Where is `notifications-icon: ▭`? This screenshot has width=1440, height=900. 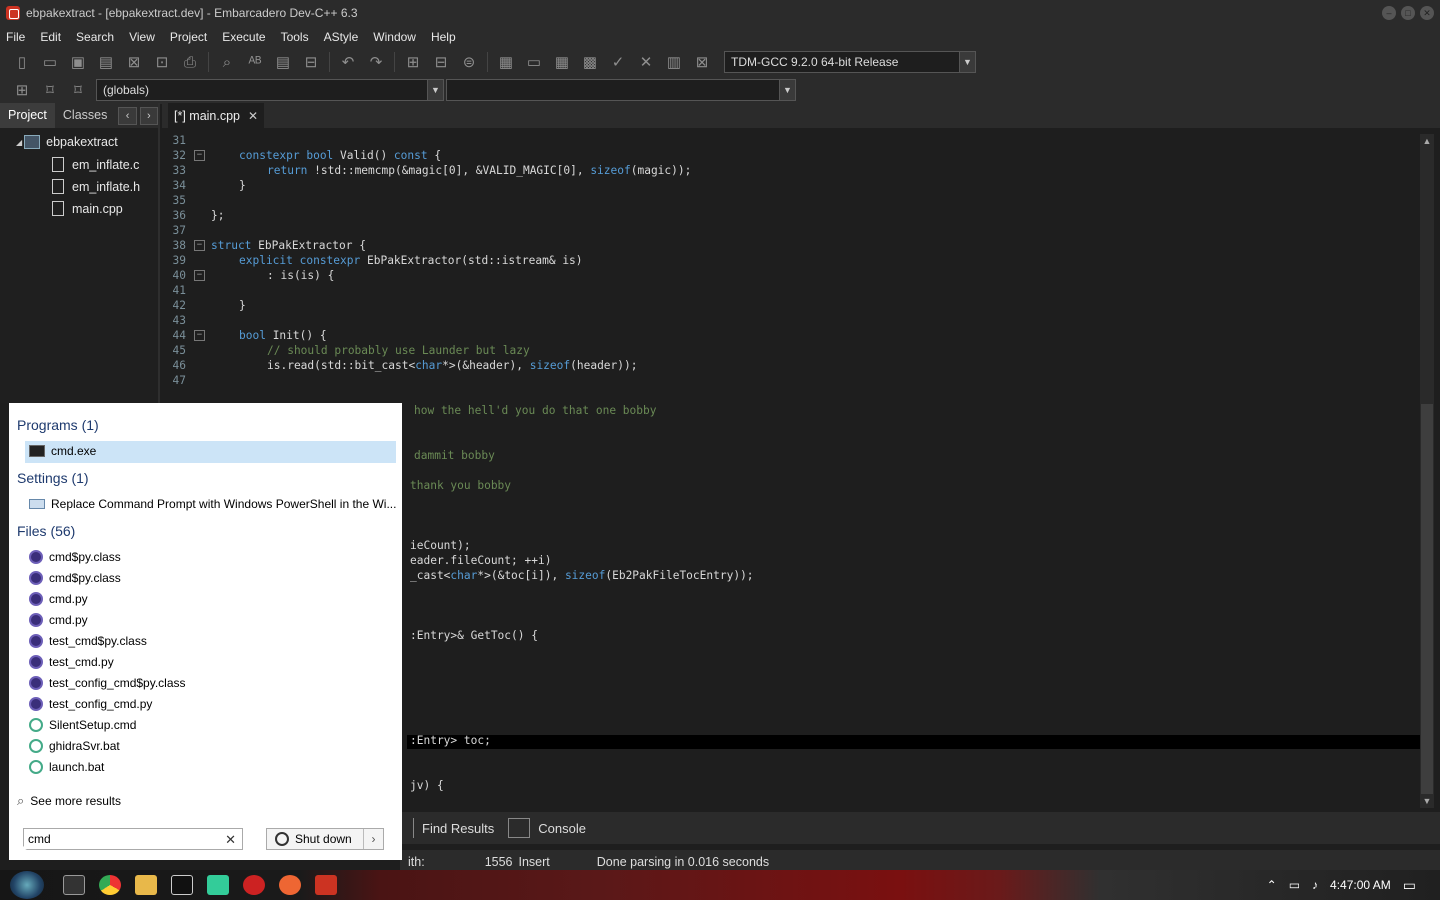
notifications-icon: ▭ is located at coordinates (1409, 885).